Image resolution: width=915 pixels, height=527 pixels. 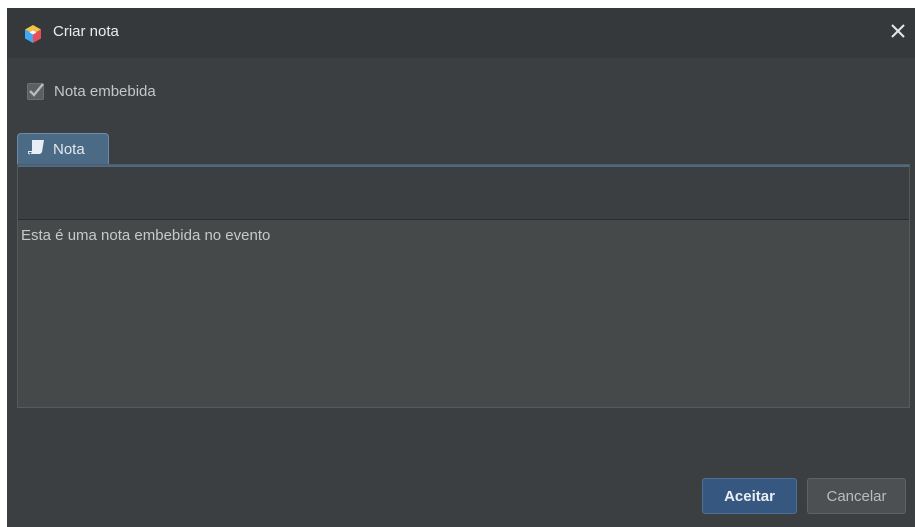 I want to click on cancel-button: Cancelar, so click(x=856, y=496).